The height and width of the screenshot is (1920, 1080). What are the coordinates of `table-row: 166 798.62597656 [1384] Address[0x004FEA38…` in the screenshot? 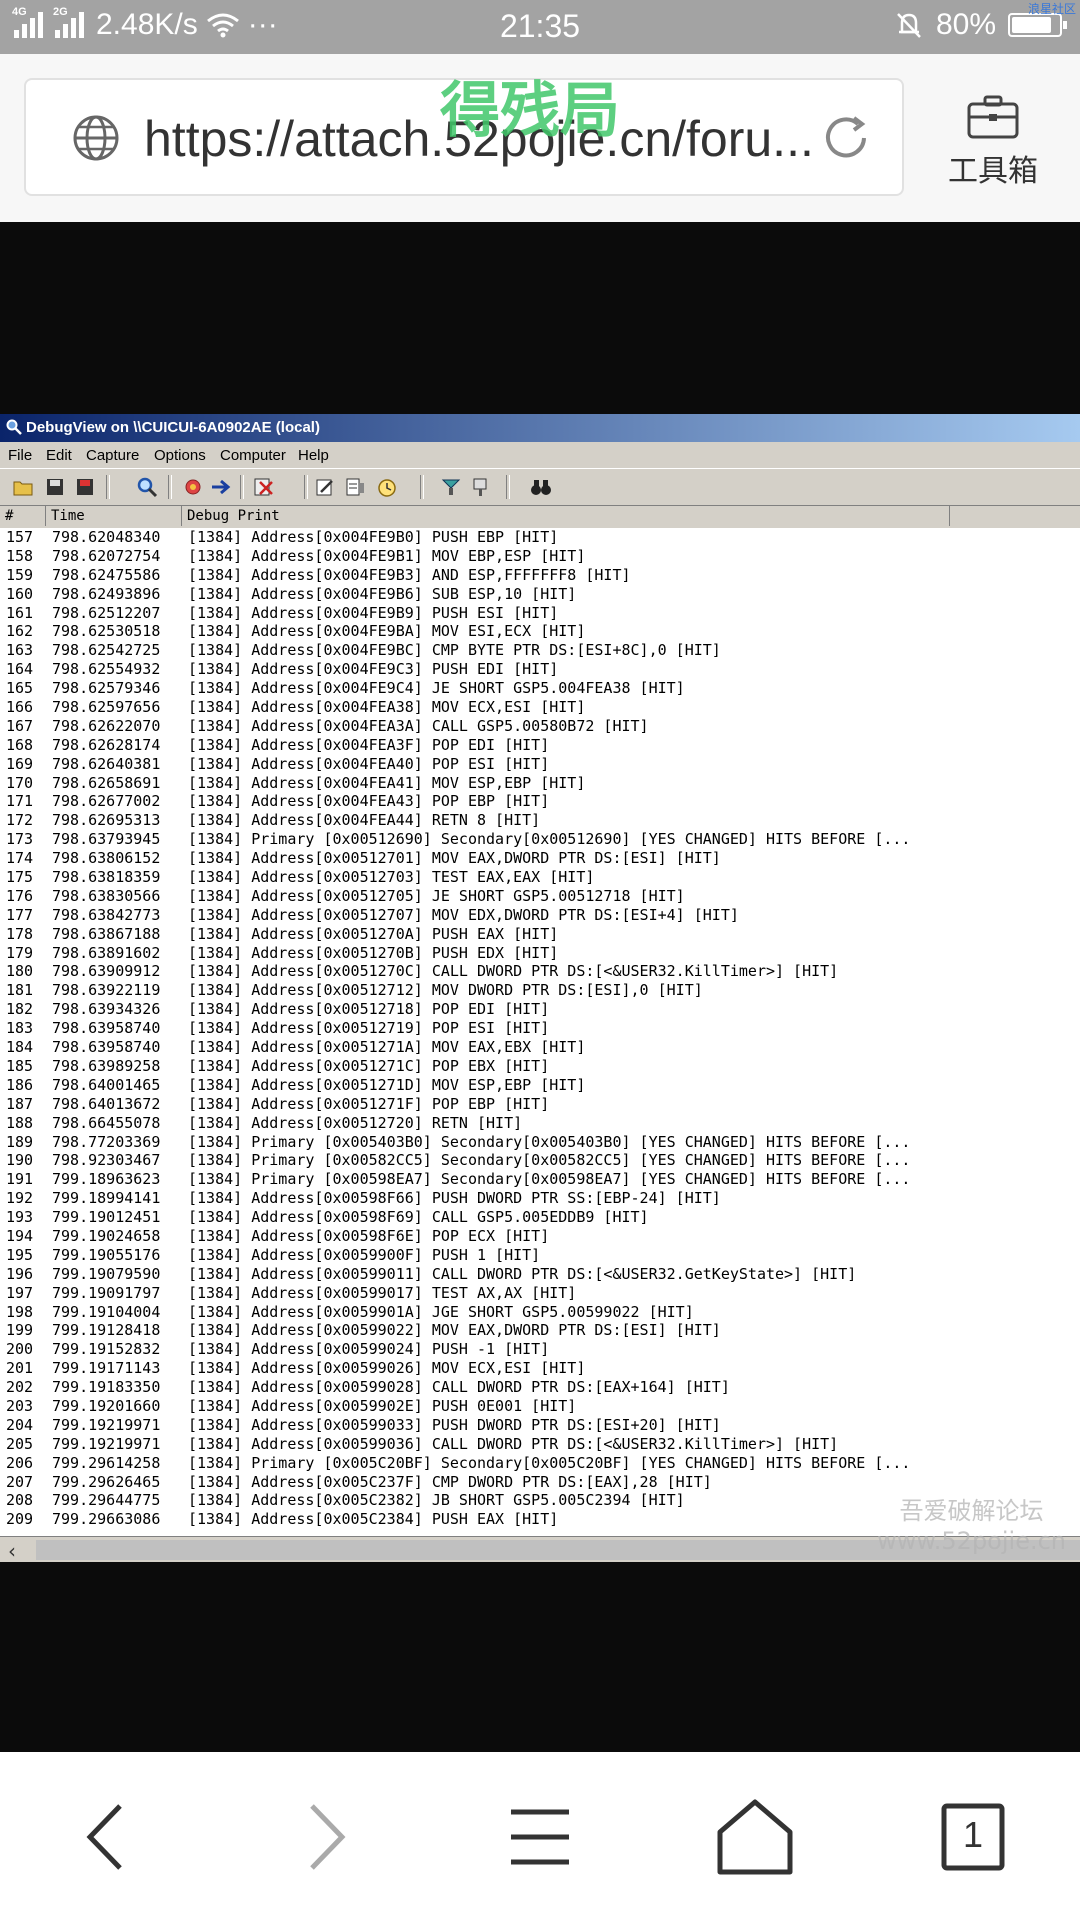 It's located at (540, 707).